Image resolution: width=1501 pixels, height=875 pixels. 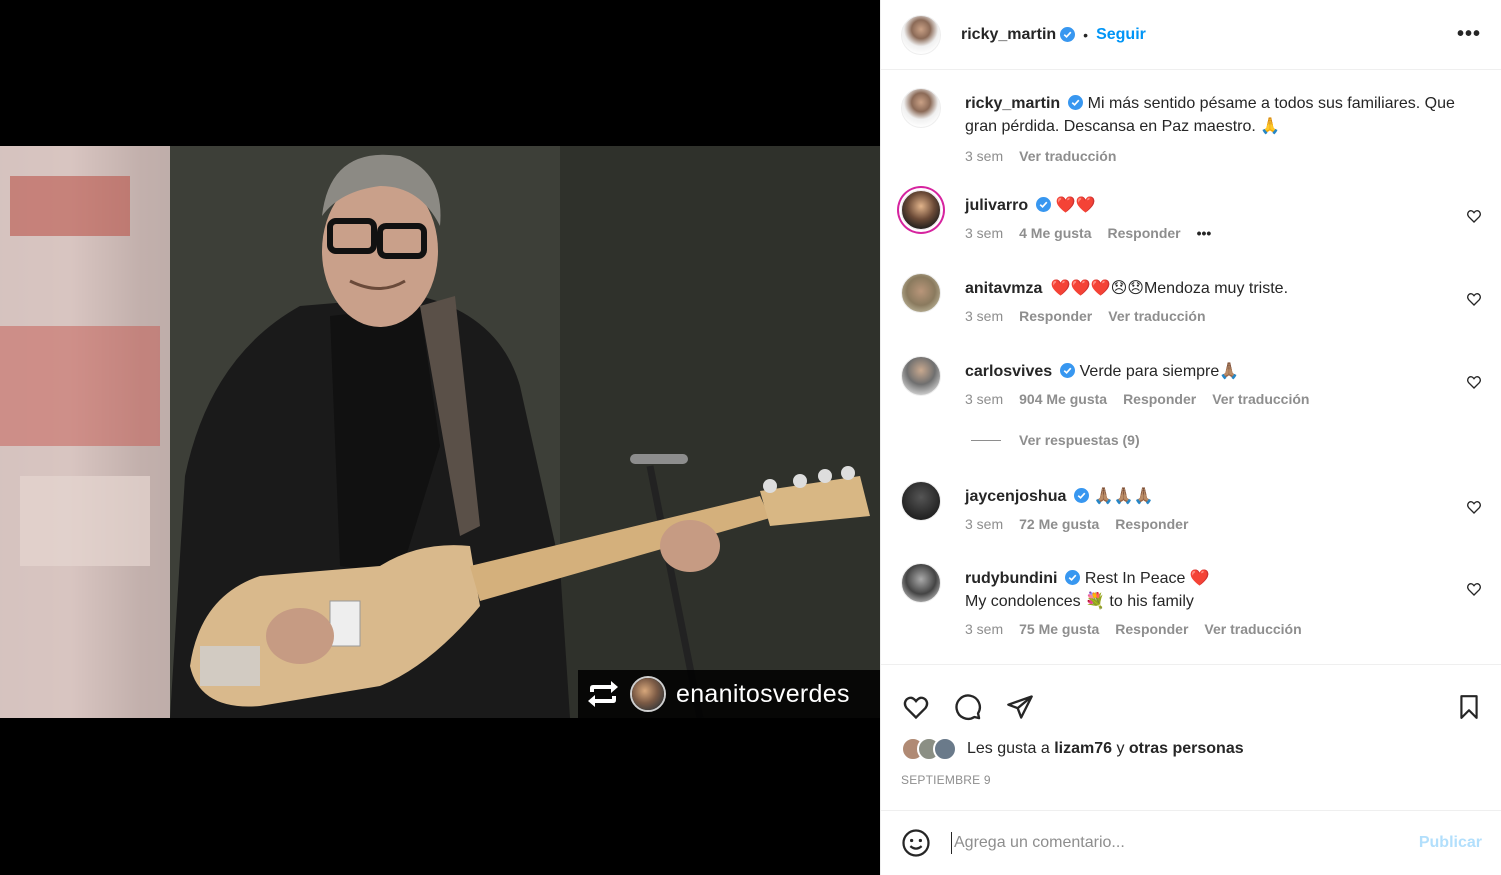 I want to click on caption-time: 3 sem, so click(x=984, y=156).